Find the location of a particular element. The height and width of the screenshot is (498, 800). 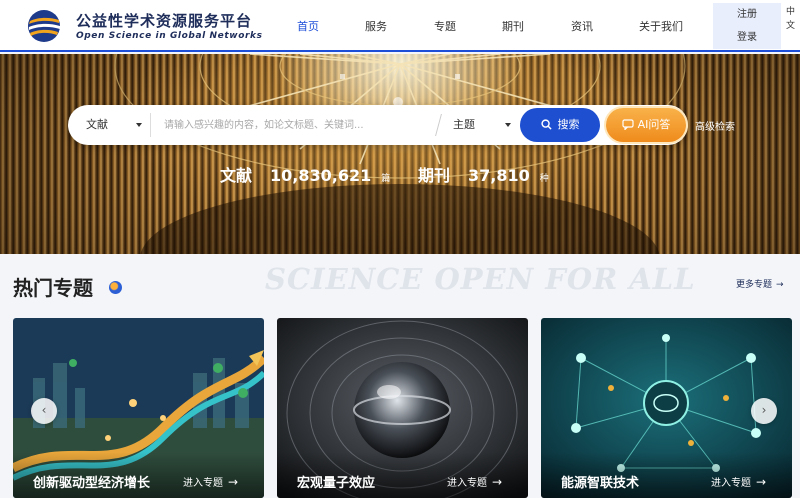

main-nav: 首页 服务 专题 期刊 资讯 关于我们 is located at coordinates (490, 26).